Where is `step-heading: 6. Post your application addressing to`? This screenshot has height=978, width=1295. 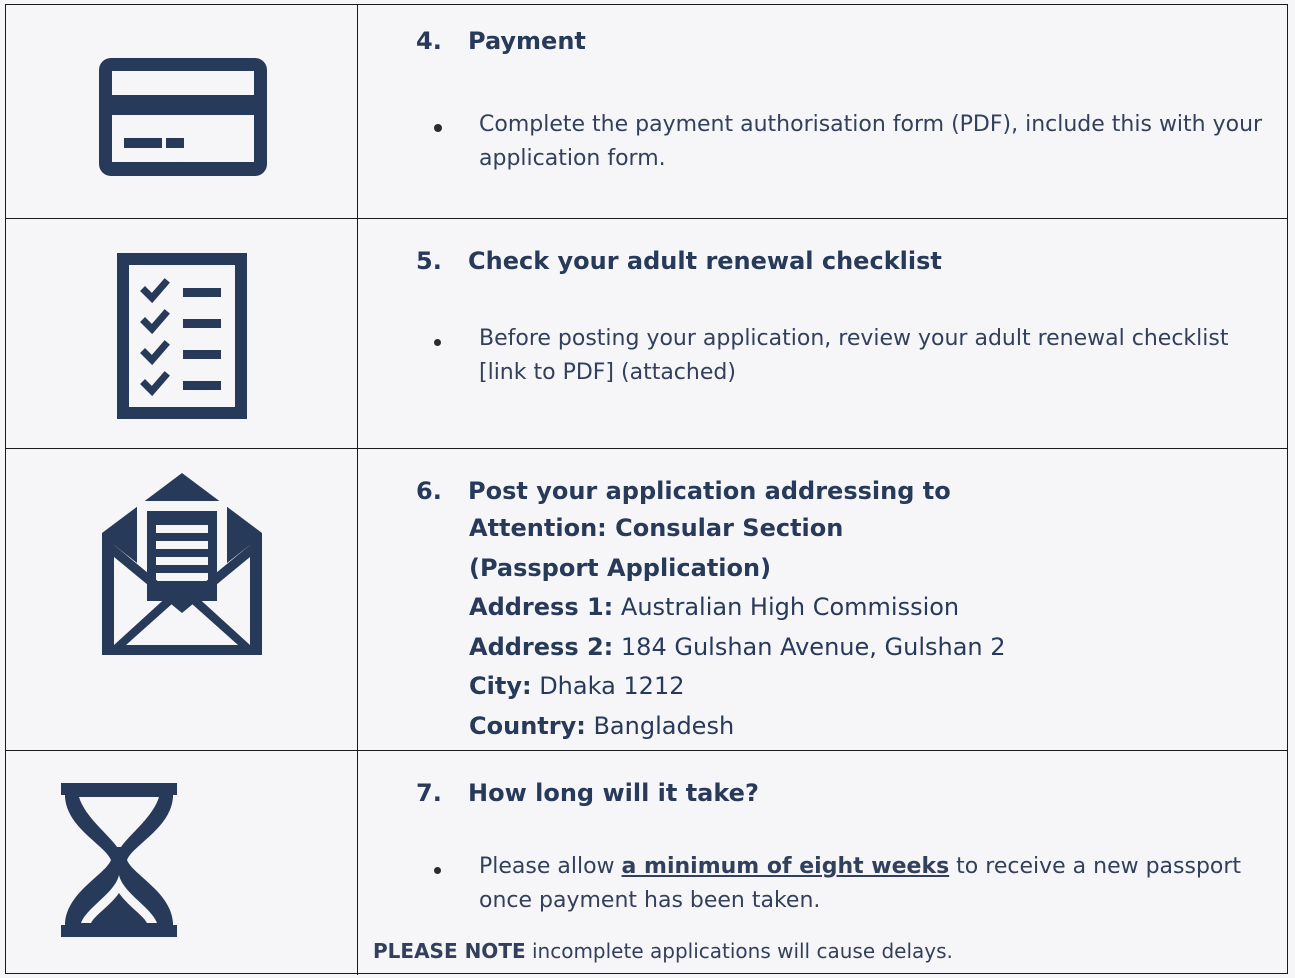
step-heading: 6. Post your application addressing to is located at coordinates (683, 491).